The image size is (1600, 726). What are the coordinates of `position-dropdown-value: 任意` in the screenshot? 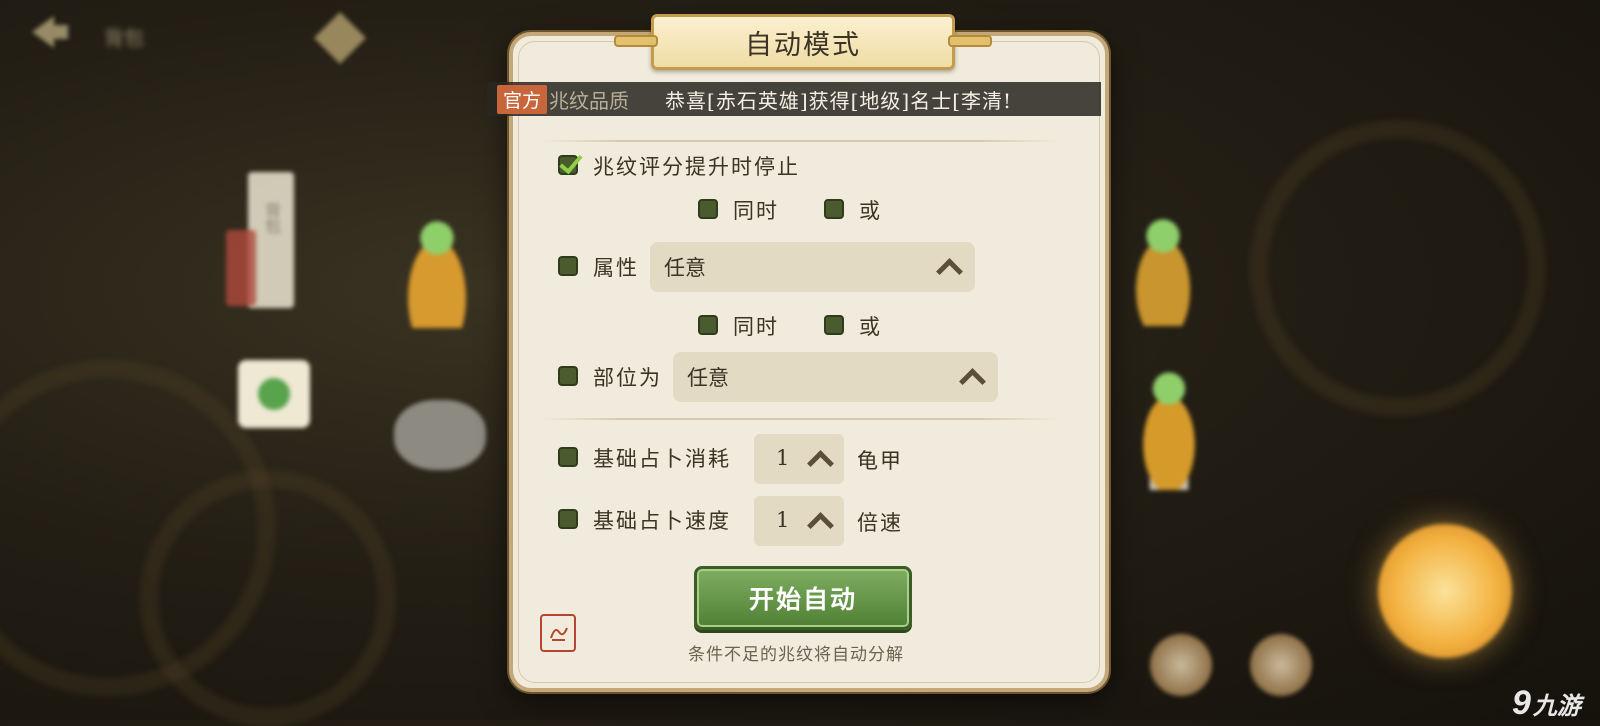 It's located at (708, 378).